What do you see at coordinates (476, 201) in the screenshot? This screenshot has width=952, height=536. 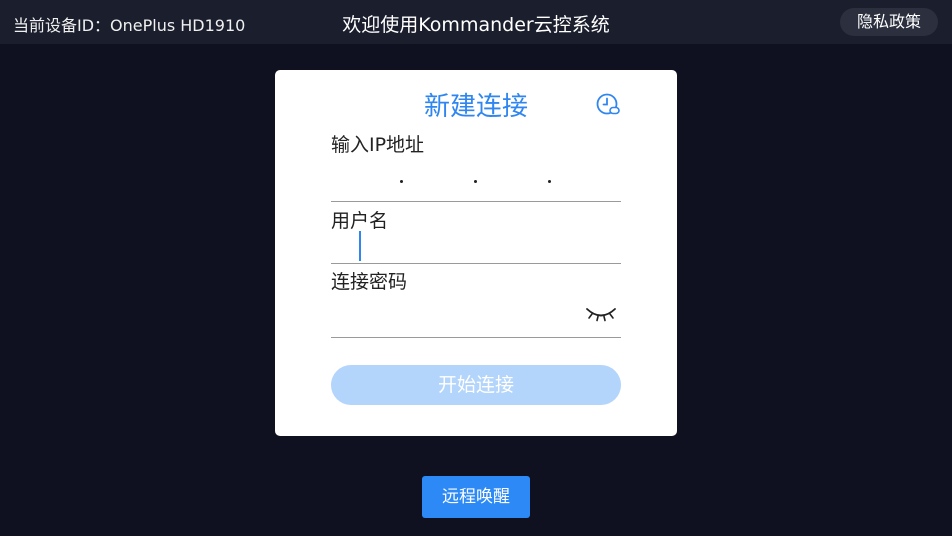 I see `ip-underline` at bounding box center [476, 201].